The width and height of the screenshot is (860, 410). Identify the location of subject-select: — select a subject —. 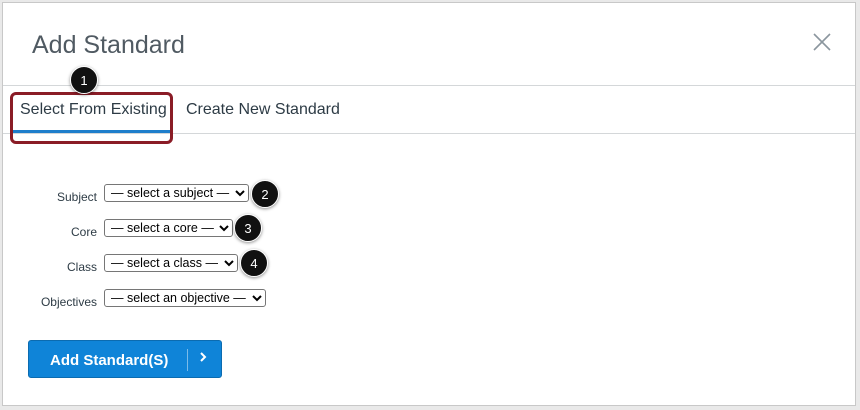
(176, 193).